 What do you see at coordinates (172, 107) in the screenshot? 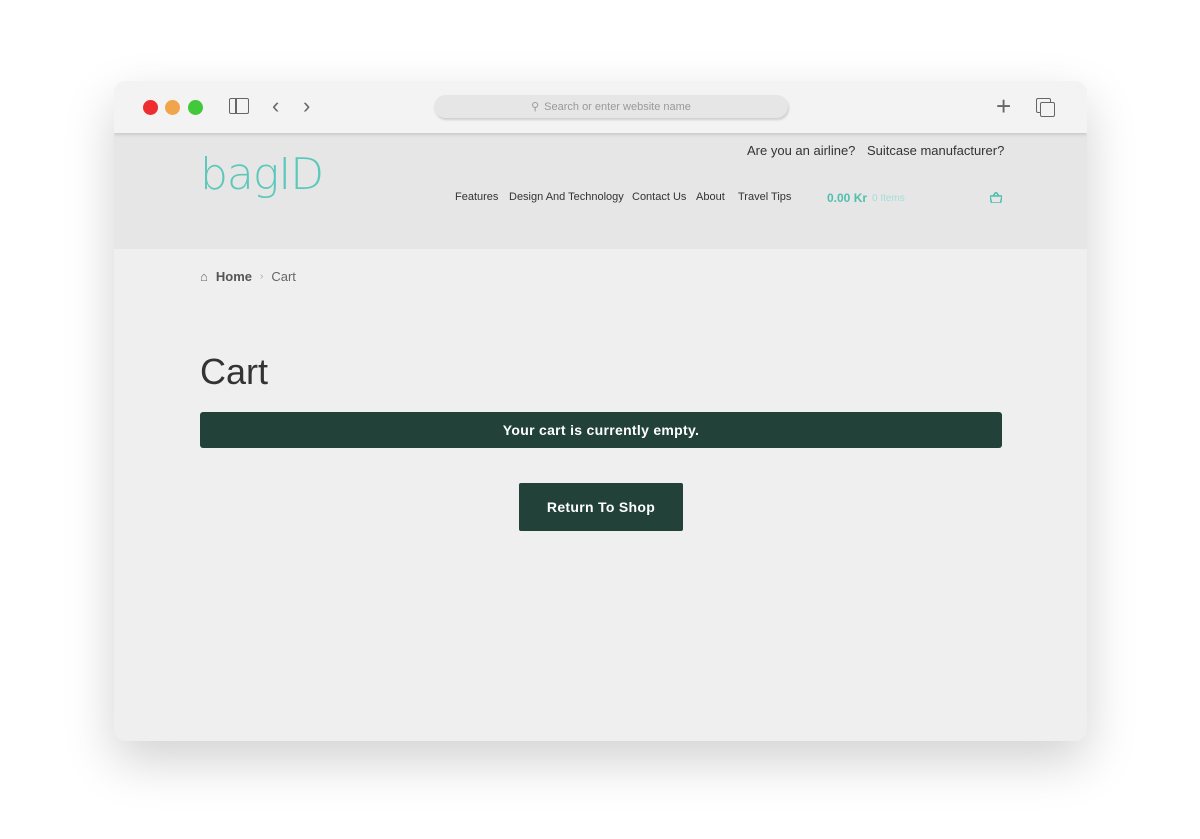
I see `minimize-window-button` at bounding box center [172, 107].